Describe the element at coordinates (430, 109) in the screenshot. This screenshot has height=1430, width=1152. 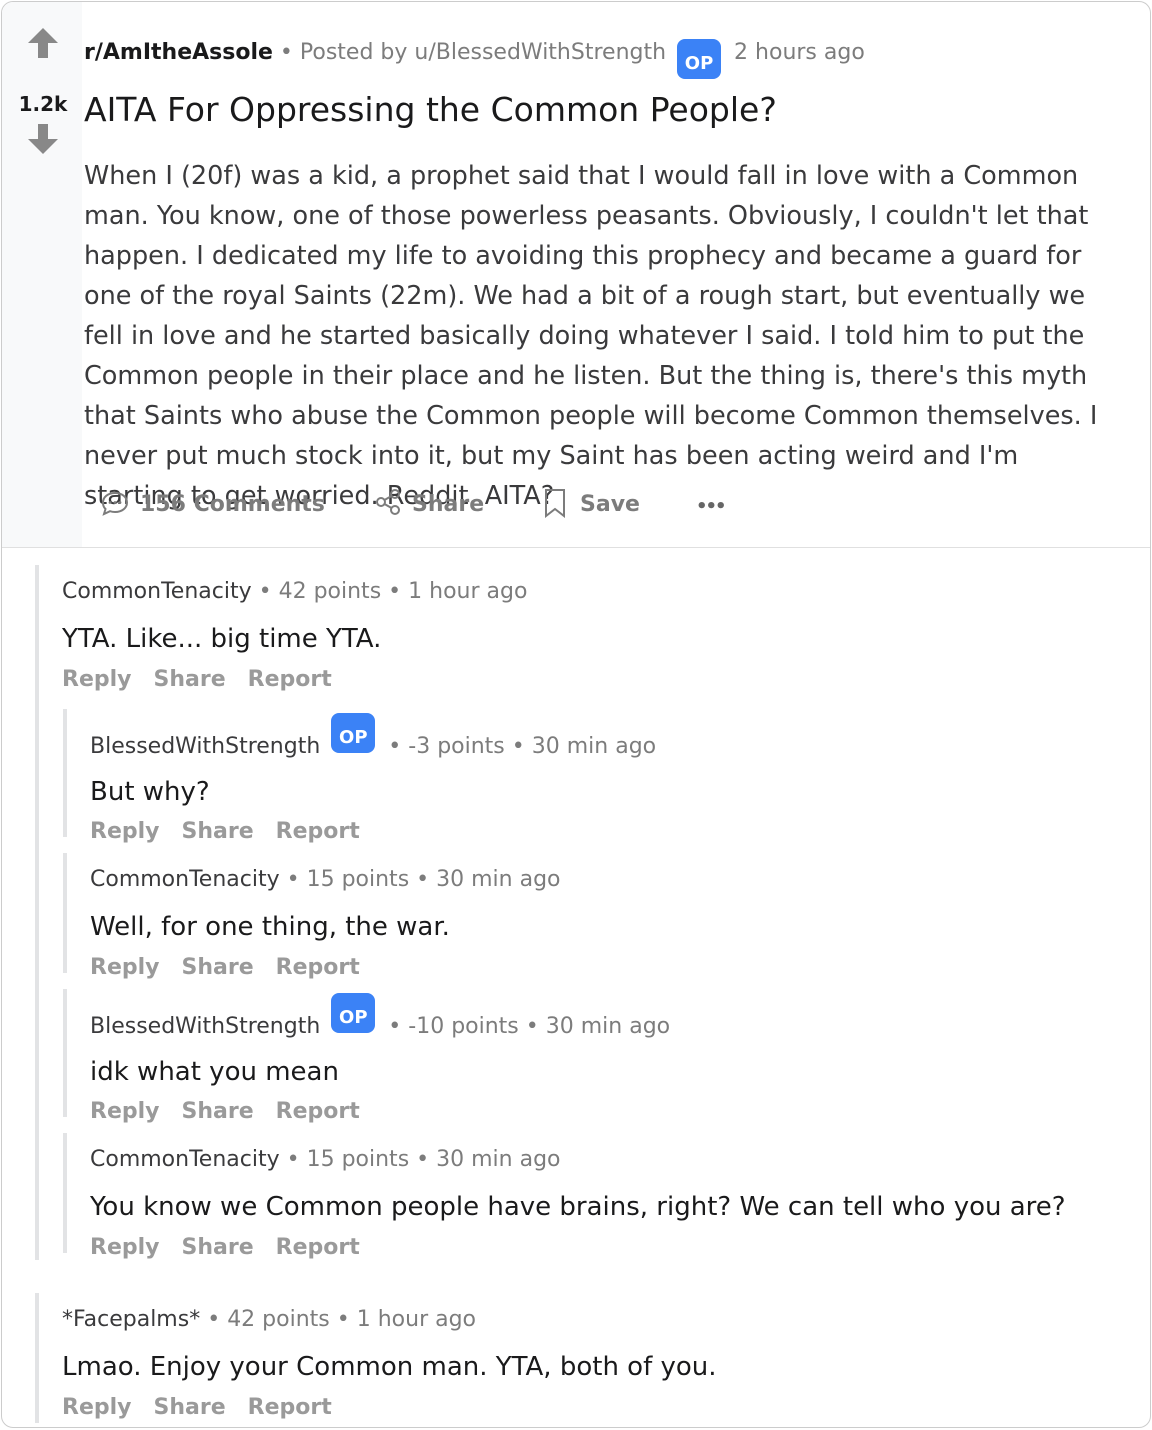
I see `post-title: AITA For Oppressing the Common People?` at that location.